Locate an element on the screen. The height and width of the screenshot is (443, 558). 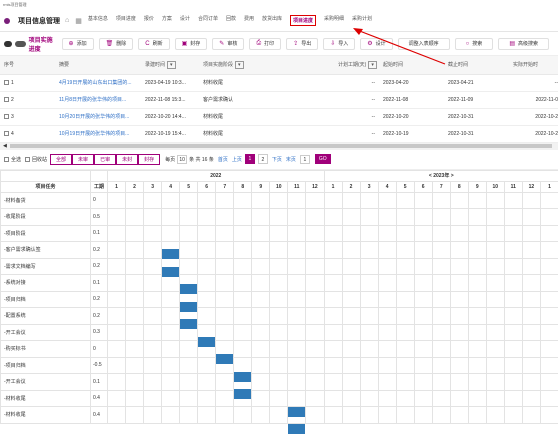
last-page-link: 末页 is located at coordinates (291, 159).